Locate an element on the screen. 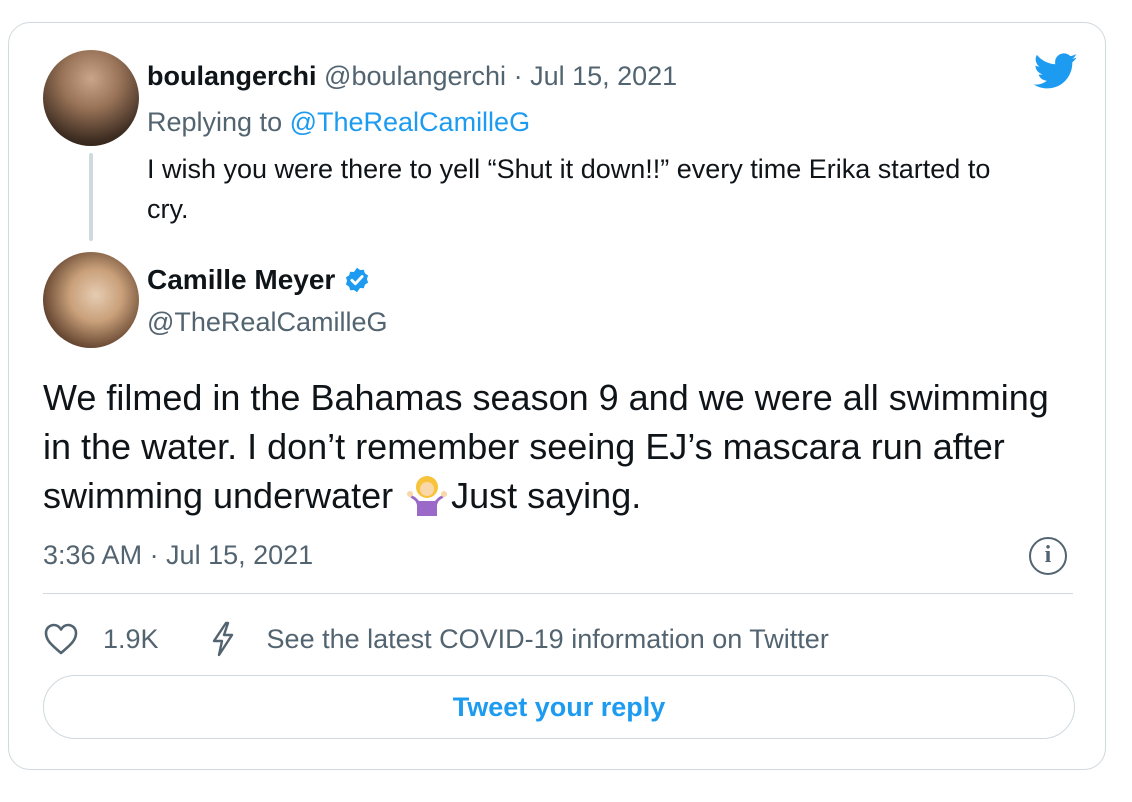  twitter-bird-icon is located at coordinates (1056, 71).